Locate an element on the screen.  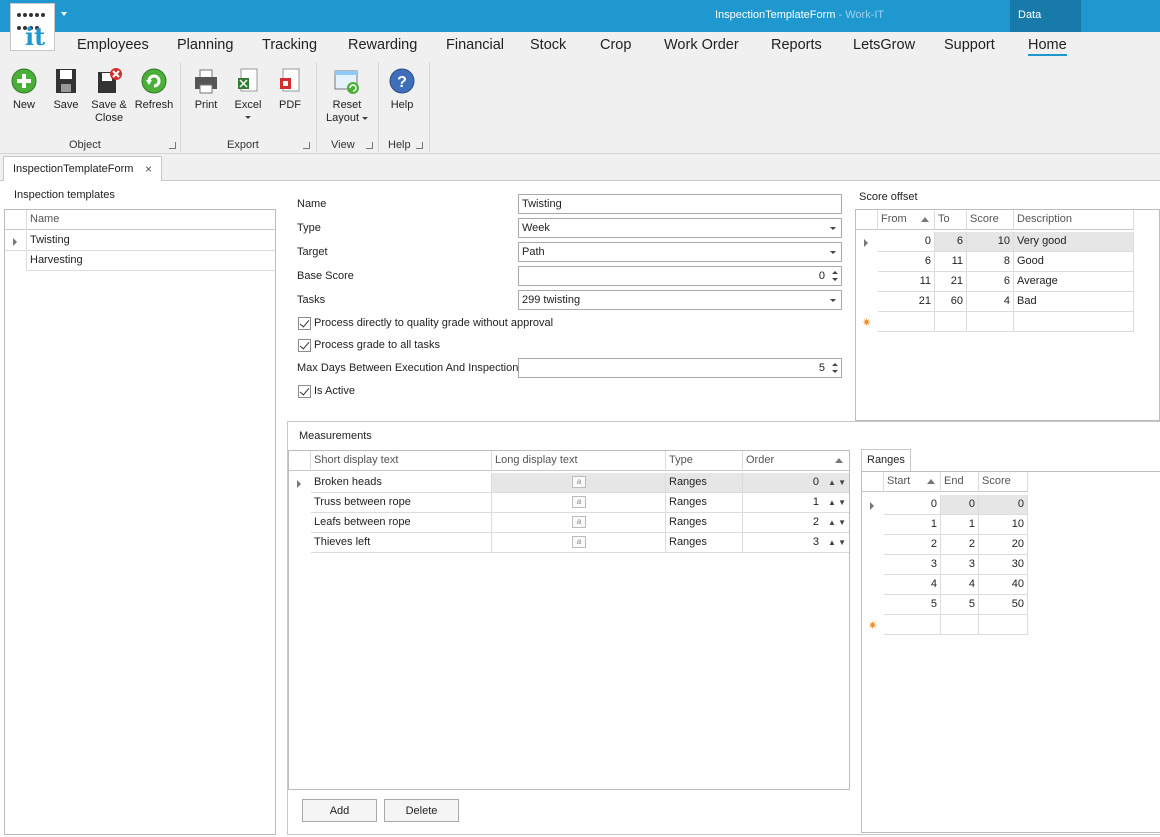
object-launcher-icon is located at coordinates (172, 145).